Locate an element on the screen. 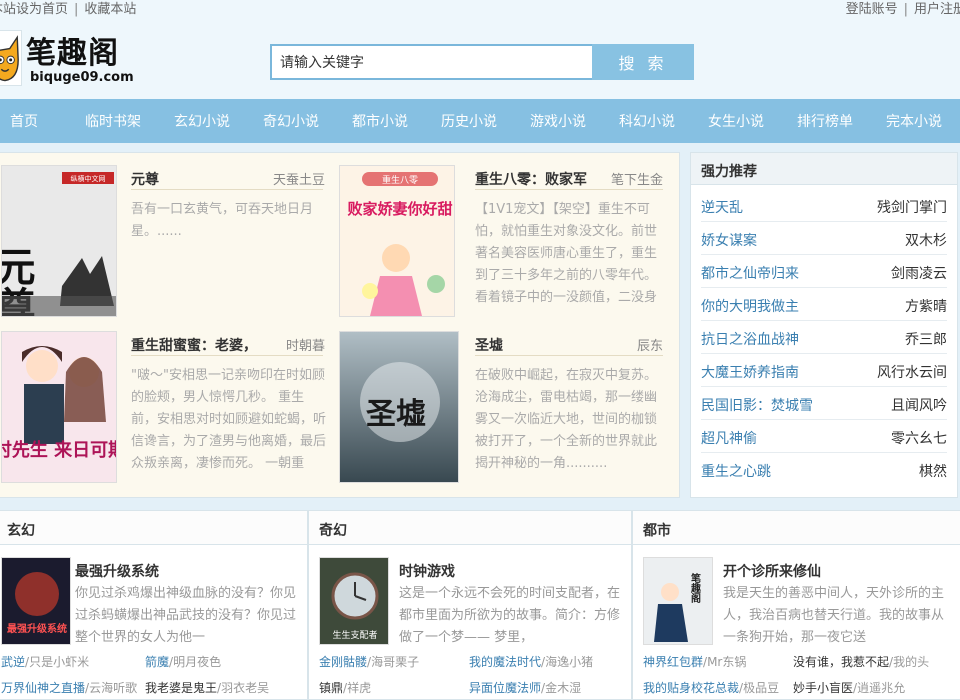 This screenshot has height=700, width=960. author-link: 海逸小猪 is located at coordinates (569, 662).